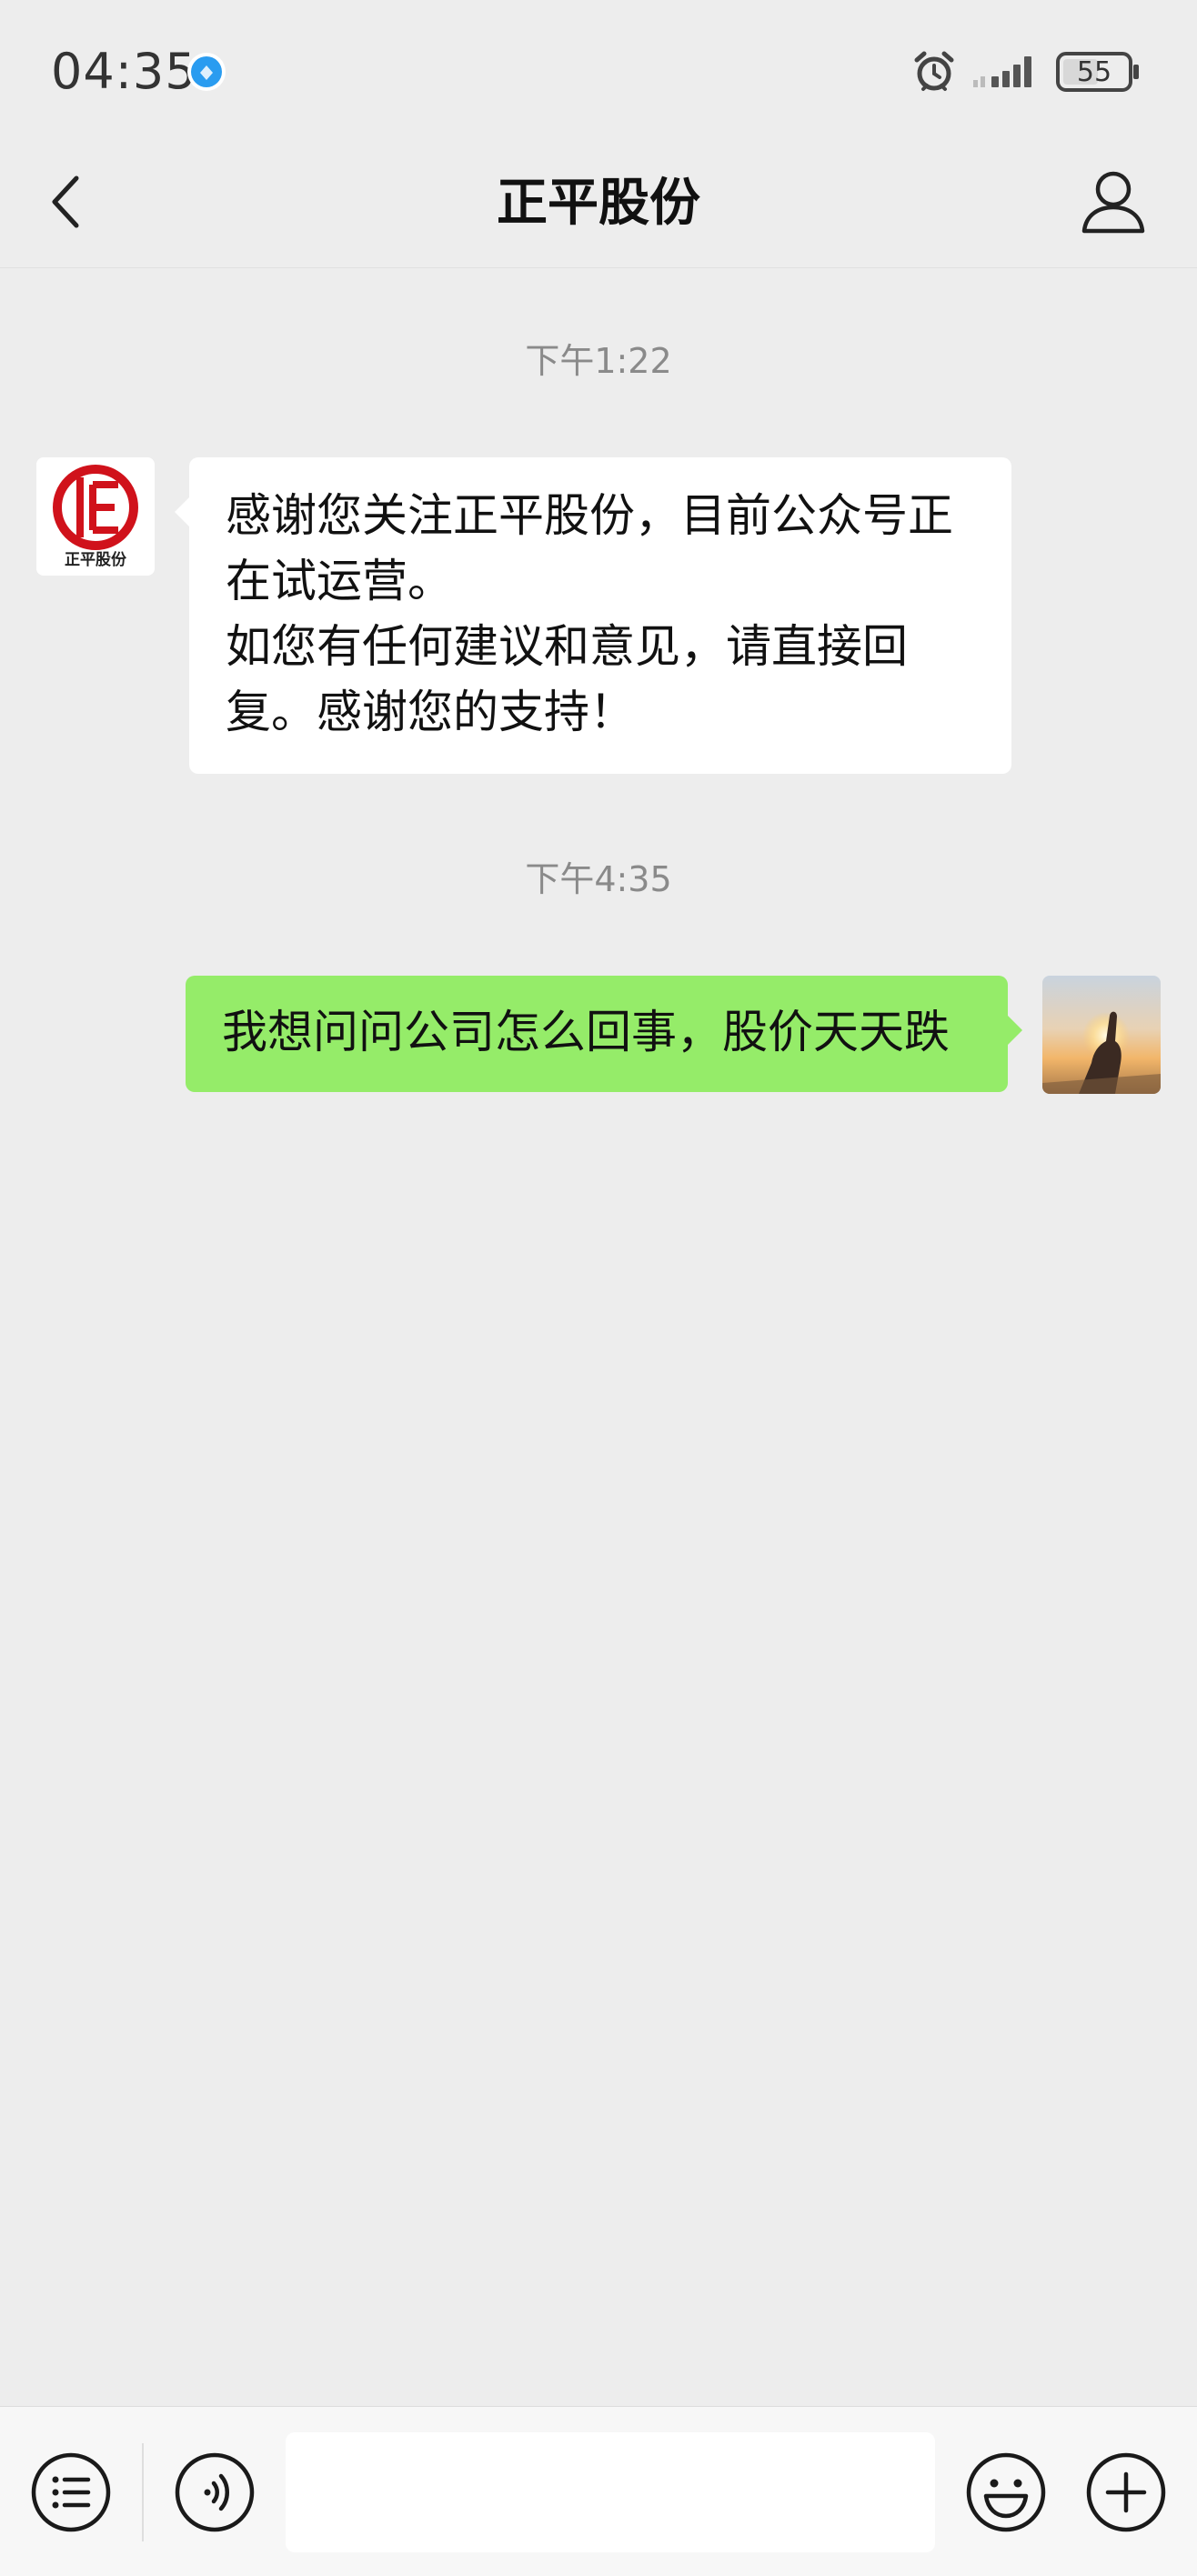 The height and width of the screenshot is (2576, 1197). Describe the element at coordinates (1006, 72) in the screenshot. I see `signal-icon` at that location.